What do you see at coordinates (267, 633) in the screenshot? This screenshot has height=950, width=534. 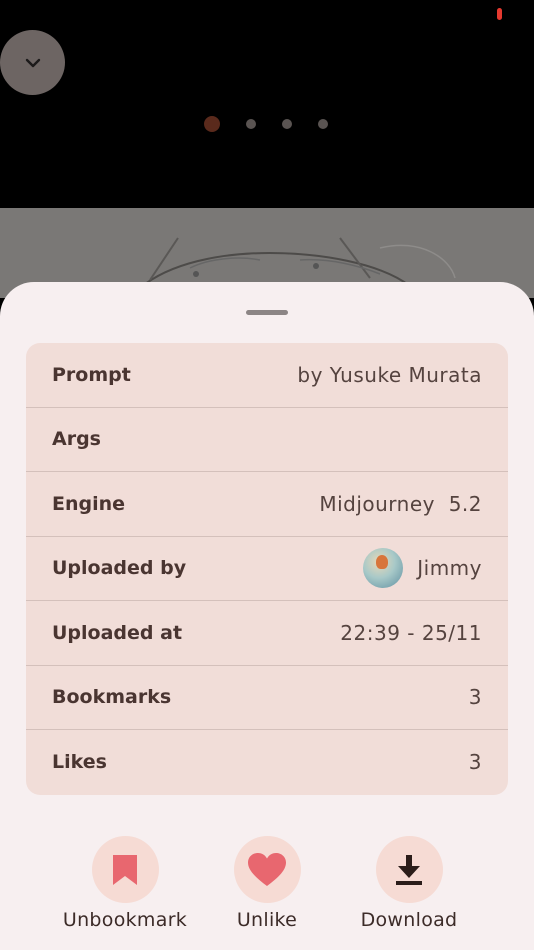 I see `detail-row-uploaded-at: Uploaded at 22:39 - 25/11` at bounding box center [267, 633].